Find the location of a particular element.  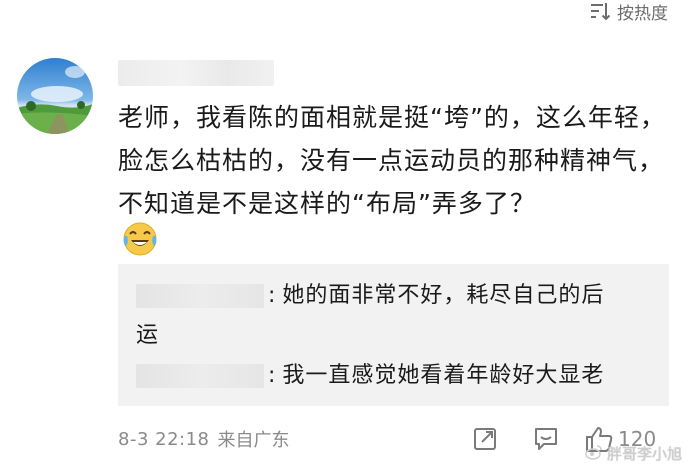

reply-text-continued: 运 is located at coordinates (148, 335).